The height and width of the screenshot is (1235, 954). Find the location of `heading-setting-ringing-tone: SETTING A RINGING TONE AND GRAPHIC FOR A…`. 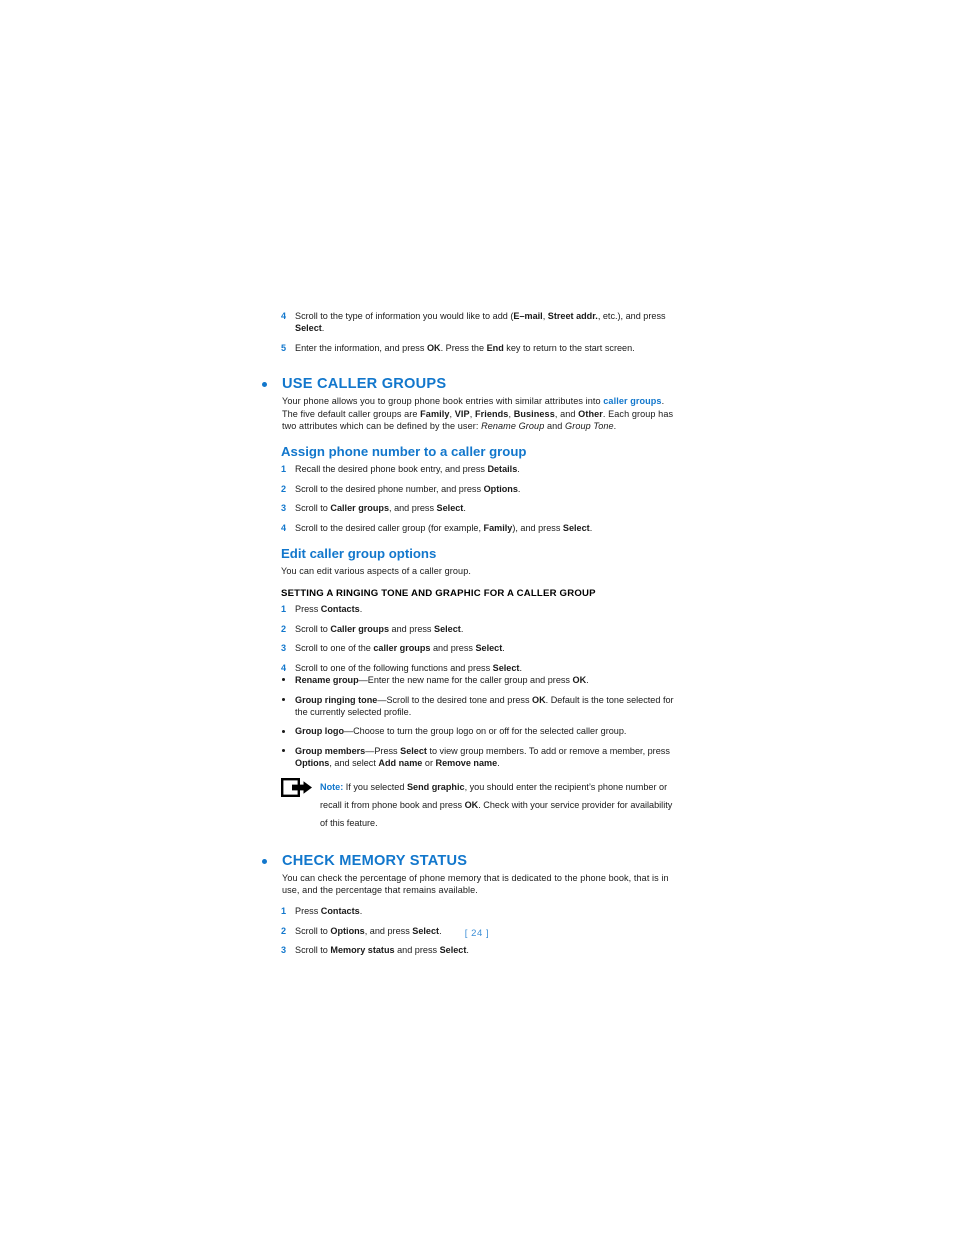

heading-setting-ringing-tone: SETTING A RINGING TONE AND GRAPHIC FOR A… is located at coordinates (438, 594).